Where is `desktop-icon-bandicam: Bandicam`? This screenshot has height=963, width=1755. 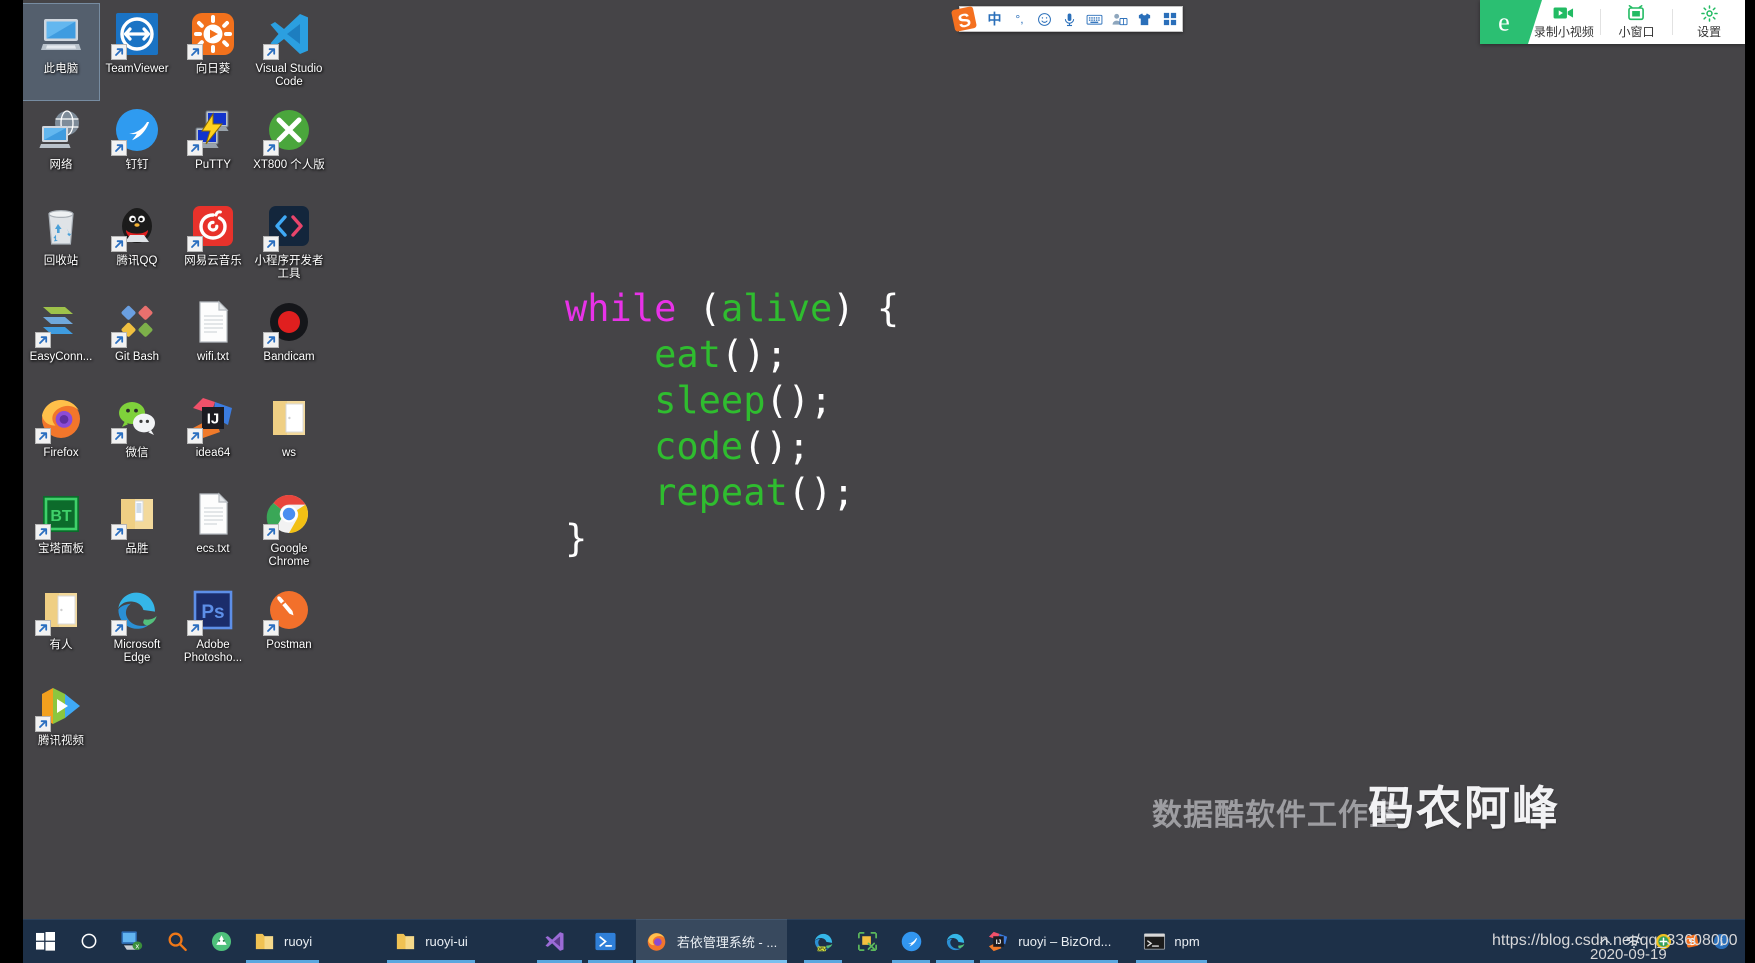
desktop-icon-bandicam: Bandicam is located at coordinates (289, 340).